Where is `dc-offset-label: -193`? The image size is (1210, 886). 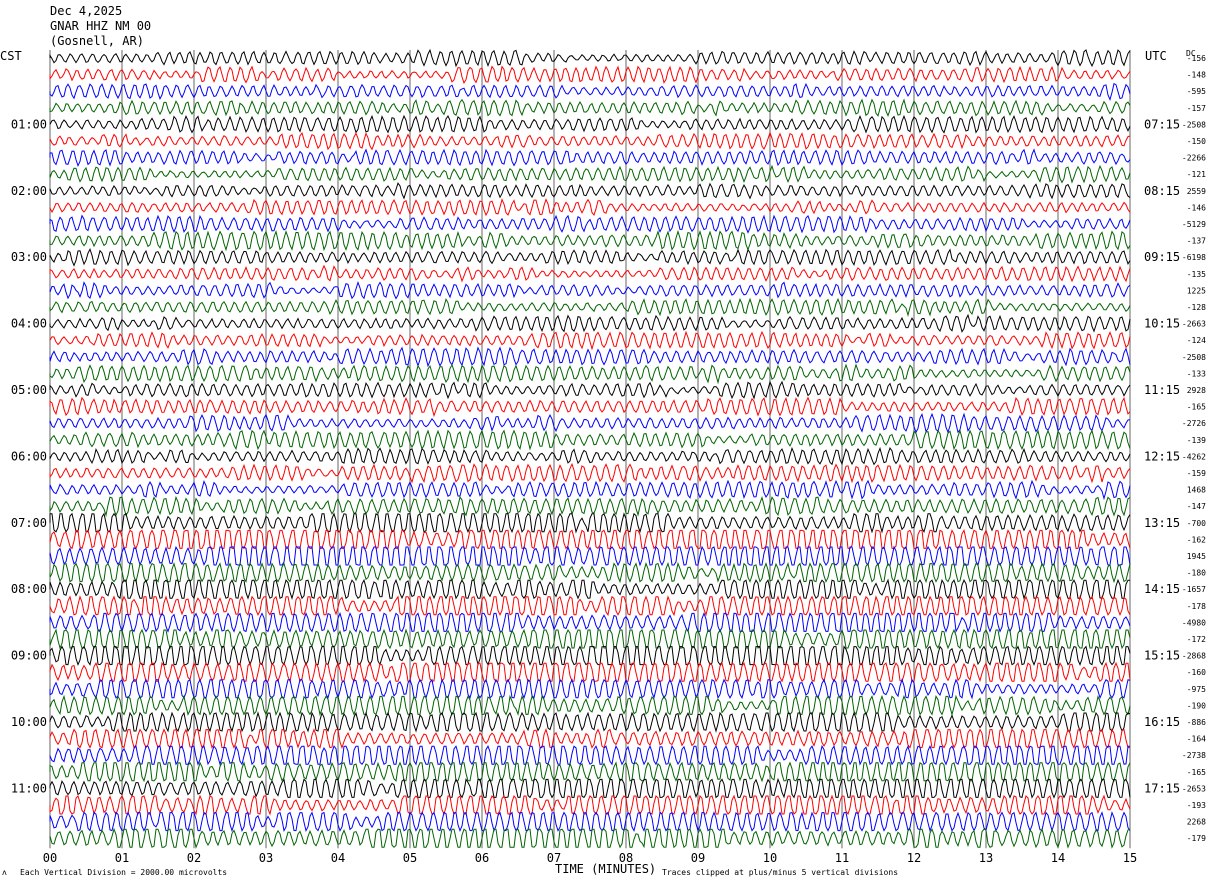
dc-offset-label: -193 is located at coordinates (1196, 805).